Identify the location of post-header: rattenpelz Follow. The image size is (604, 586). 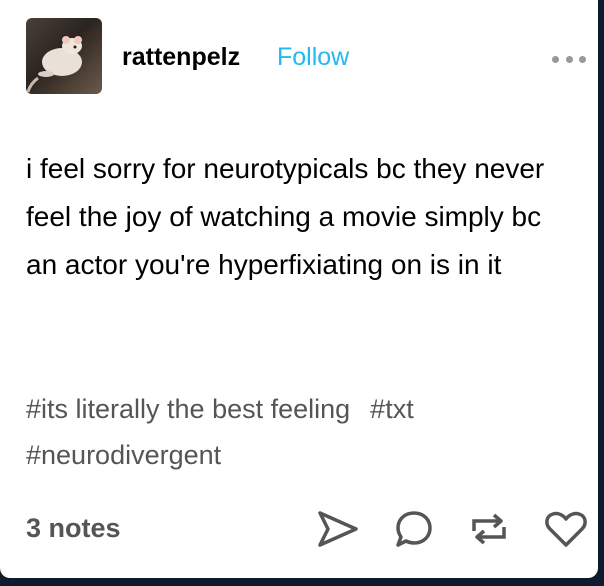
(306, 56).